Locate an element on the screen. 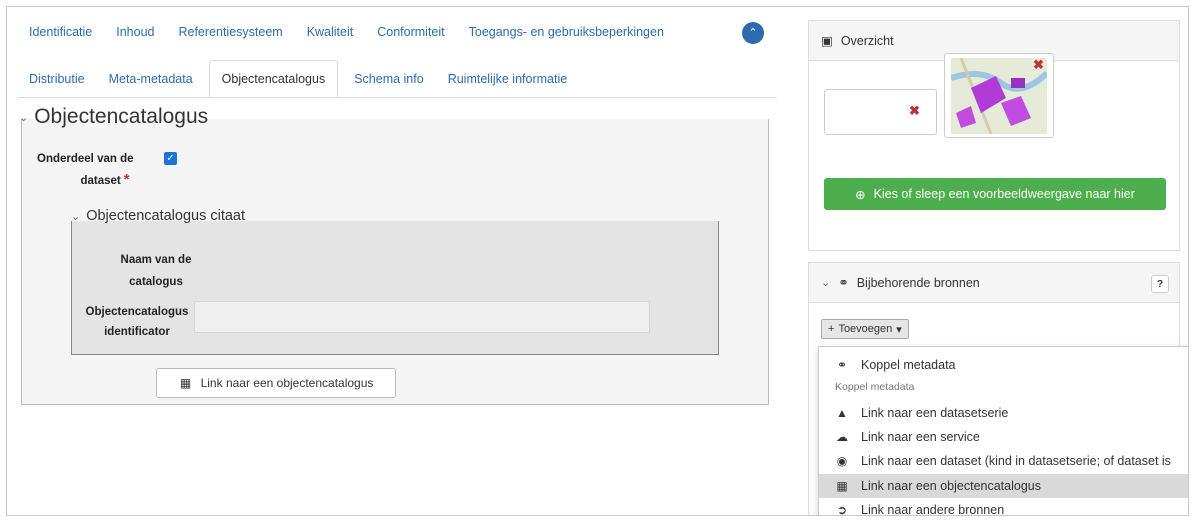 The width and height of the screenshot is (1195, 522). required-mark: * is located at coordinates (126, 179).